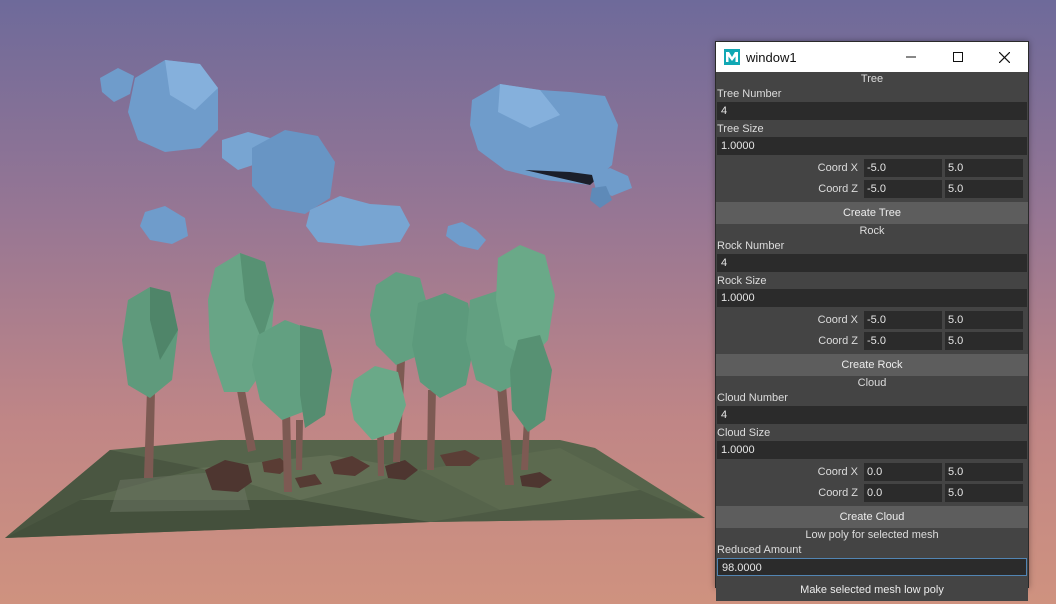  What do you see at coordinates (872, 263) in the screenshot?
I see `rock-number-field: 4` at bounding box center [872, 263].